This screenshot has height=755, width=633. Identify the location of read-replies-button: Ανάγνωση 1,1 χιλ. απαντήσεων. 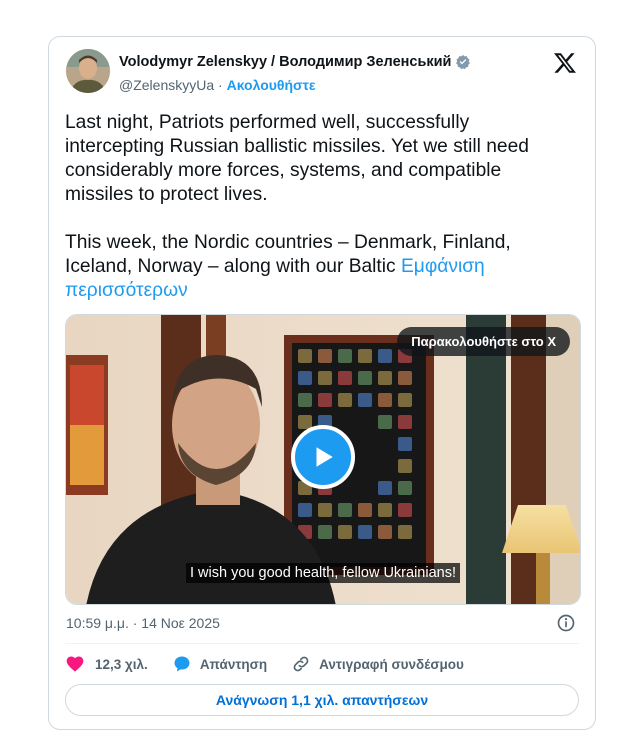
(322, 700).